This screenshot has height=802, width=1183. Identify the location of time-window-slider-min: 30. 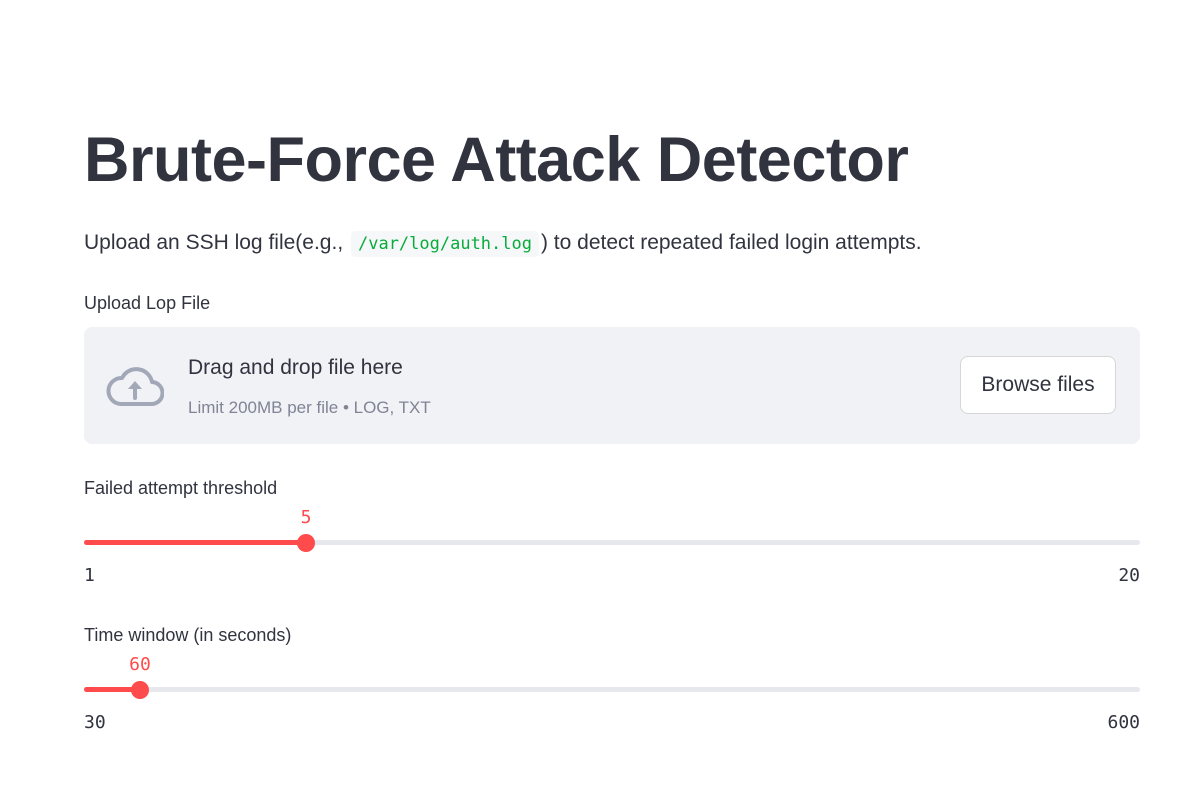
(95, 722).